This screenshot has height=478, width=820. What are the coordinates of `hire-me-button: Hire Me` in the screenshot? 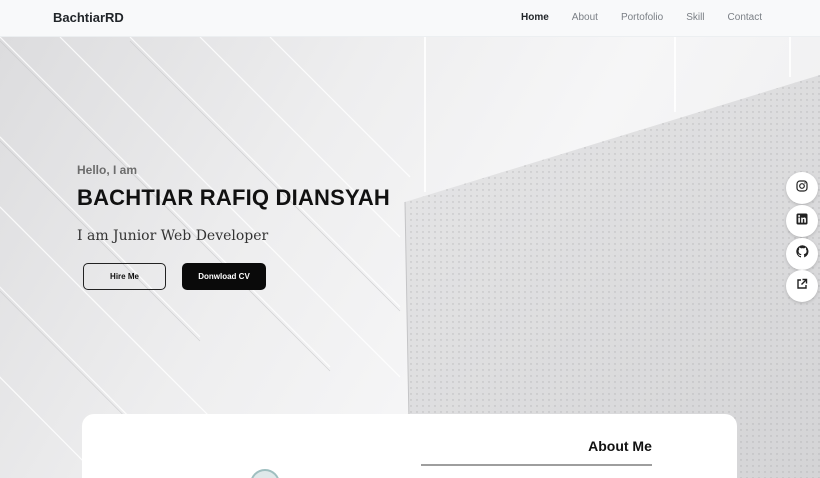 It's located at (124, 276).